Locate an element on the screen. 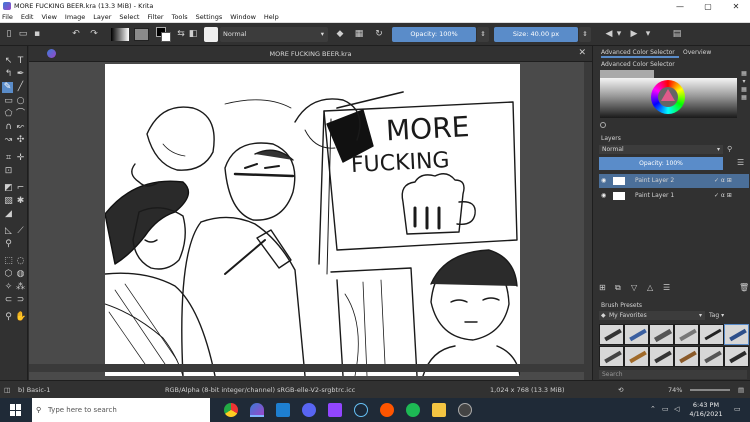  reference-tool-icon: ⚲ is located at coordinates (8, 244).